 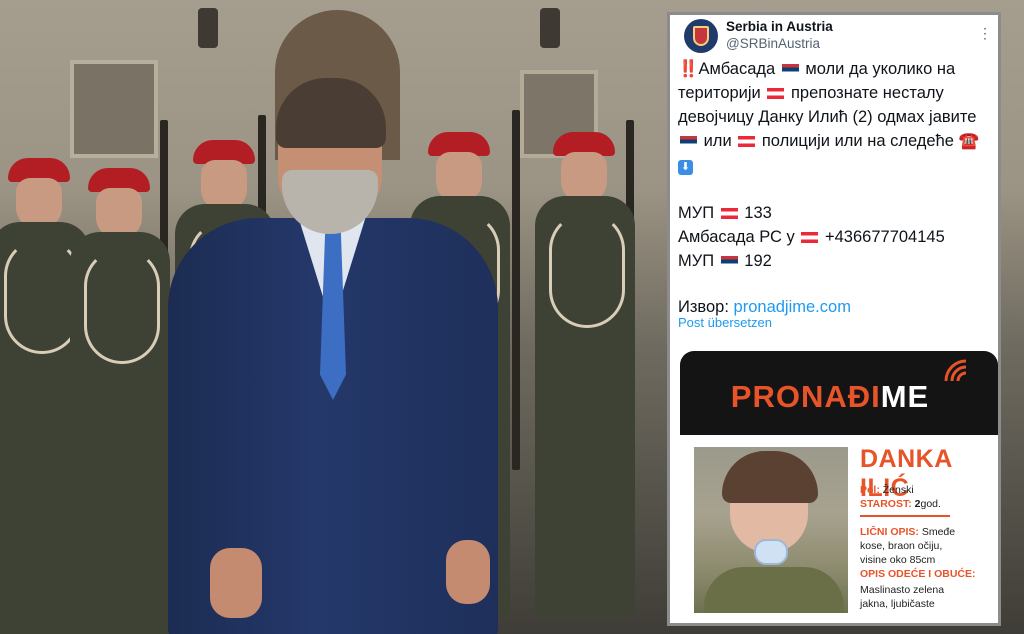 What do you see at coordinates (908, 532) in the screenshot?
I see `description-line: LIČNI OPIS: Smeđe` at bounding box center [908, 532].